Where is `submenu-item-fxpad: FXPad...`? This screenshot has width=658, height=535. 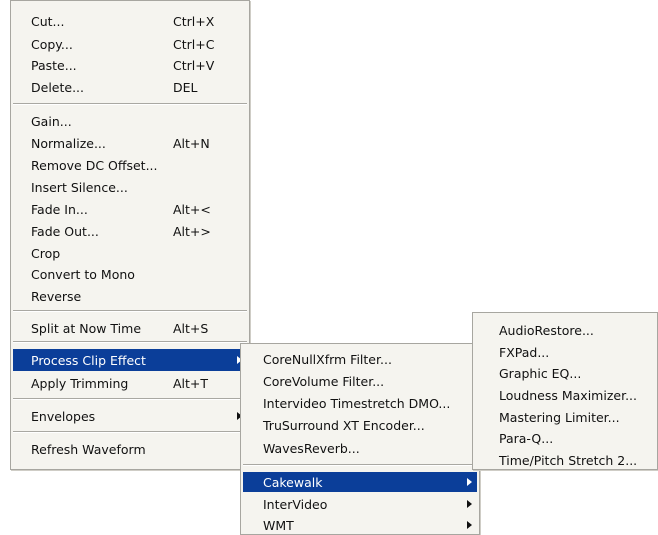 submenu-item-fxpad: FXPad... is located at coordinates (565, 352).